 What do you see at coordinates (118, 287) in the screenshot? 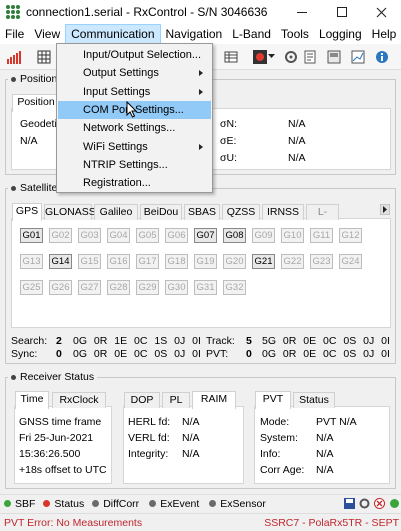
I see `satellite-g28: G28` at bounding box center [118, 287].